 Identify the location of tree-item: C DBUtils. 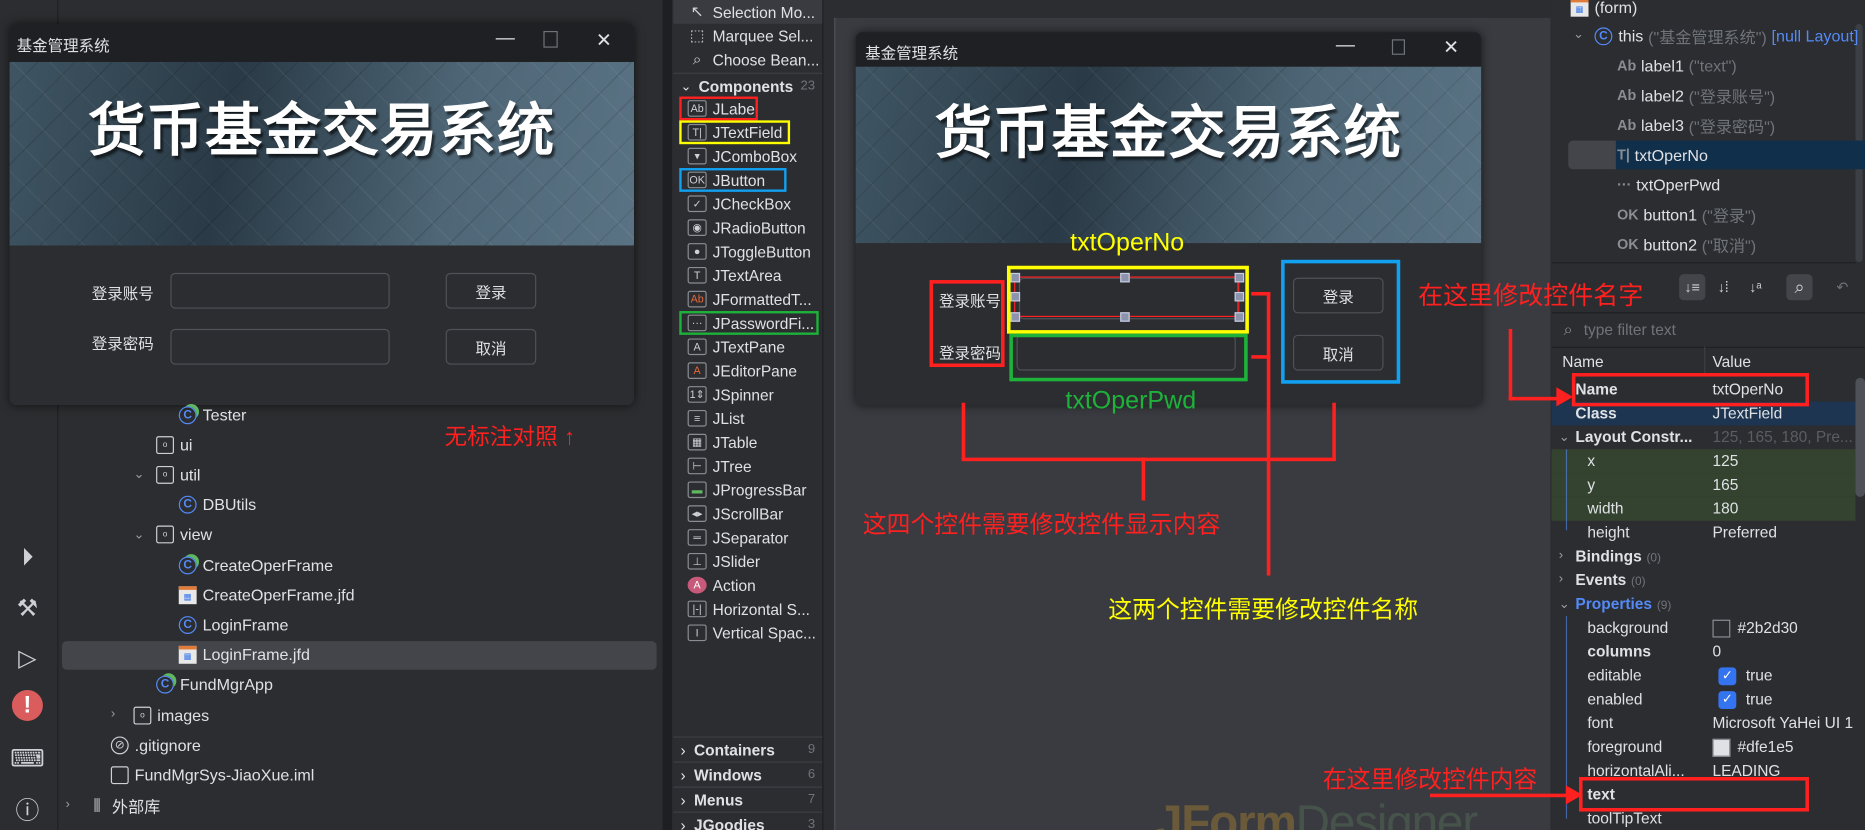
(217, 504).